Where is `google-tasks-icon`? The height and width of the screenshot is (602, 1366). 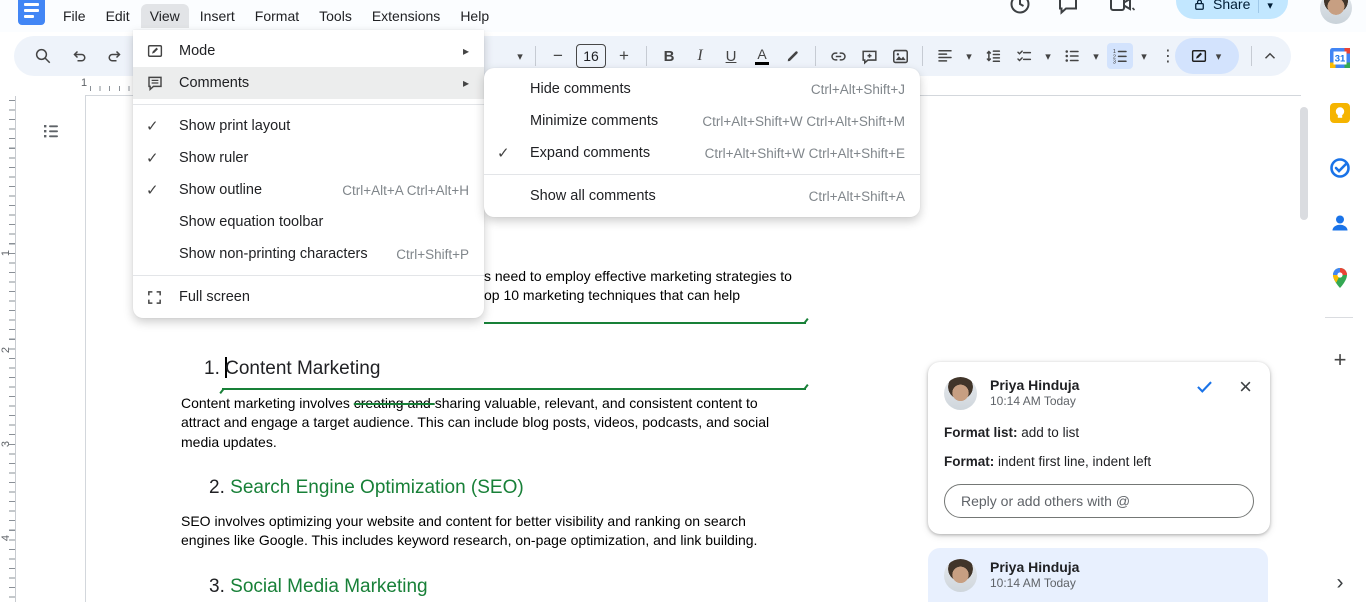
google-tasks-icon is located at coordinates (1340, 168).